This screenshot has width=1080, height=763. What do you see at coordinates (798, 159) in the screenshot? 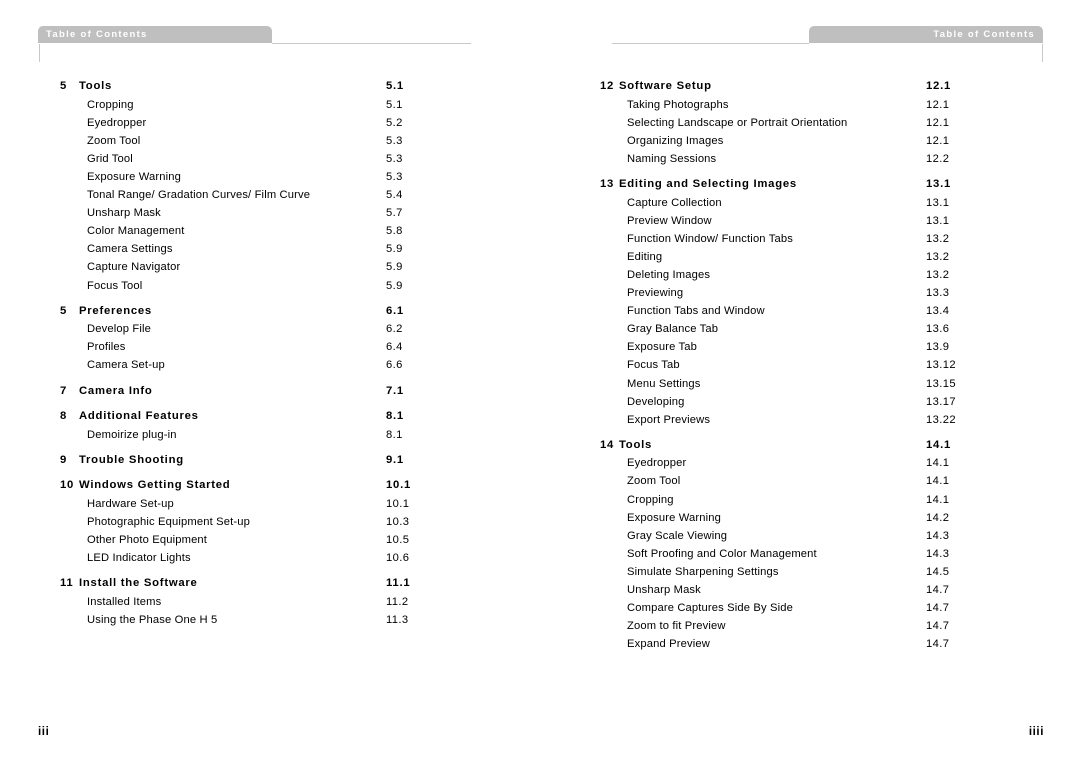
I see `toc-entry-row: Naming Sessions 12.2` at bounding box center [798, 159].